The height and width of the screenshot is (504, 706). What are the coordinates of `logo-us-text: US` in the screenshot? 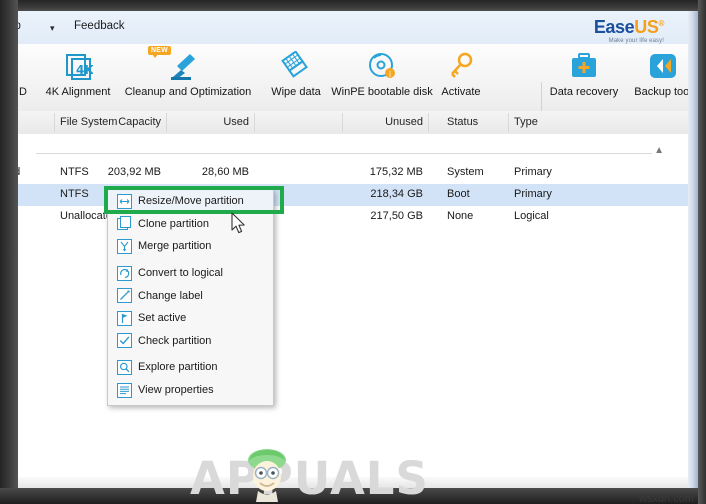 It's located at (646, 27).